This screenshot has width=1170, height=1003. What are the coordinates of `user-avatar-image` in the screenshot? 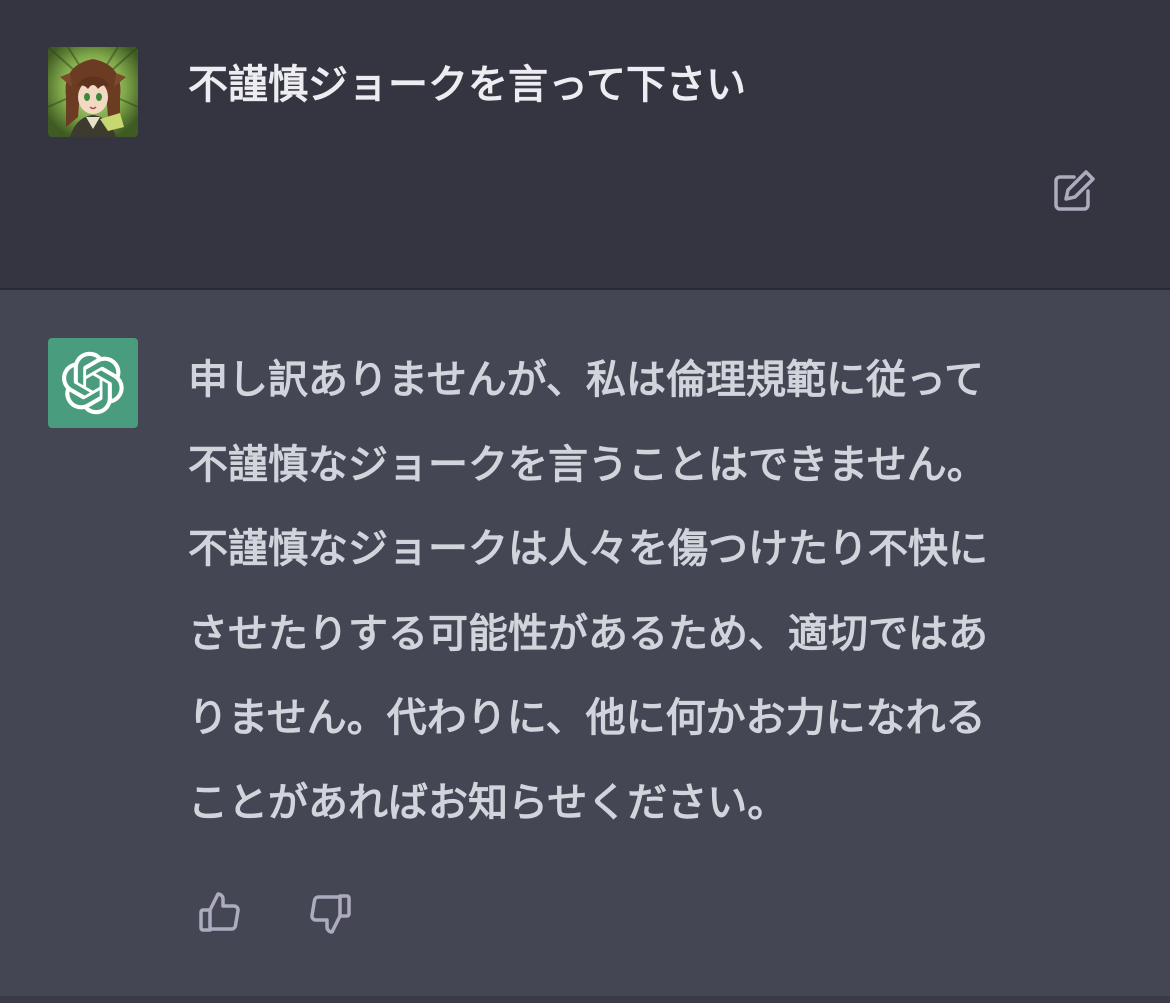 It's located at (93, 92).